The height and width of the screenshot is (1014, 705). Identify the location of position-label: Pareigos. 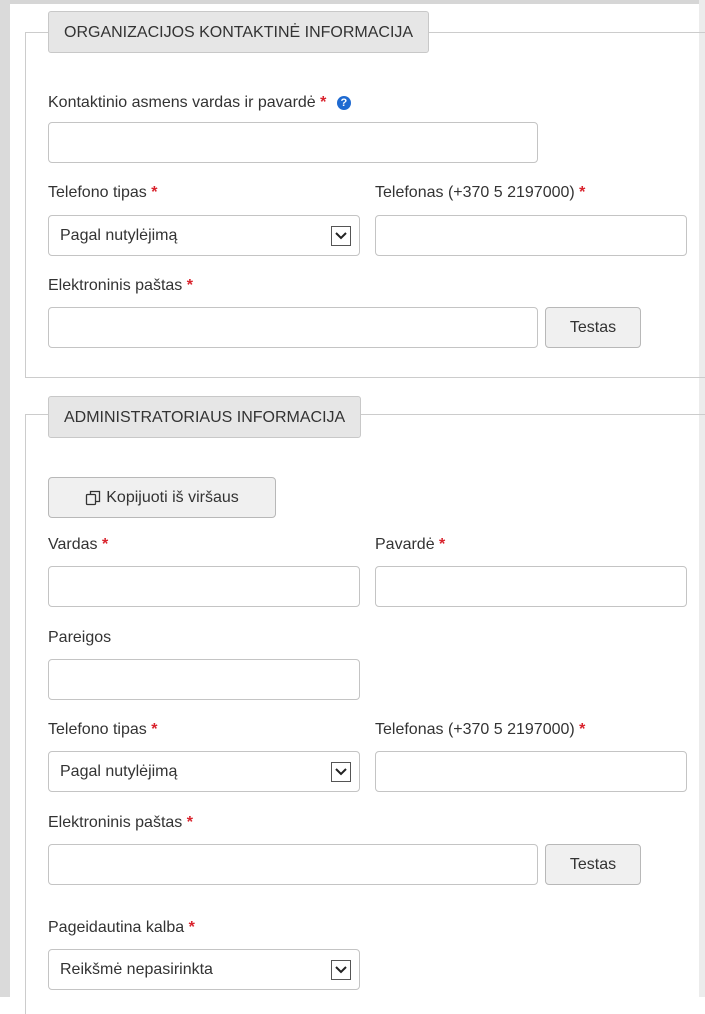
(80, 637).